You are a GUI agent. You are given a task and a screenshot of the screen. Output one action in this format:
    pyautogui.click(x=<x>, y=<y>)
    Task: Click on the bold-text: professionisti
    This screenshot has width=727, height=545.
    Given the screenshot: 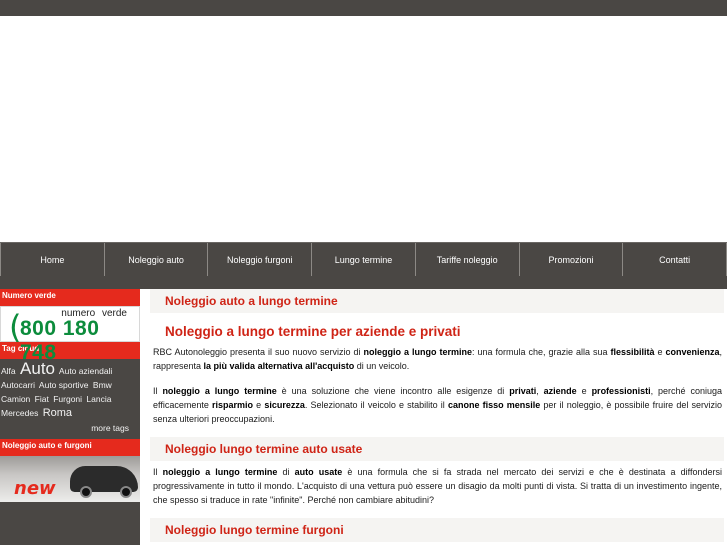 What is the action you would take?
    pyautogui.click(x=621, y=391)
    